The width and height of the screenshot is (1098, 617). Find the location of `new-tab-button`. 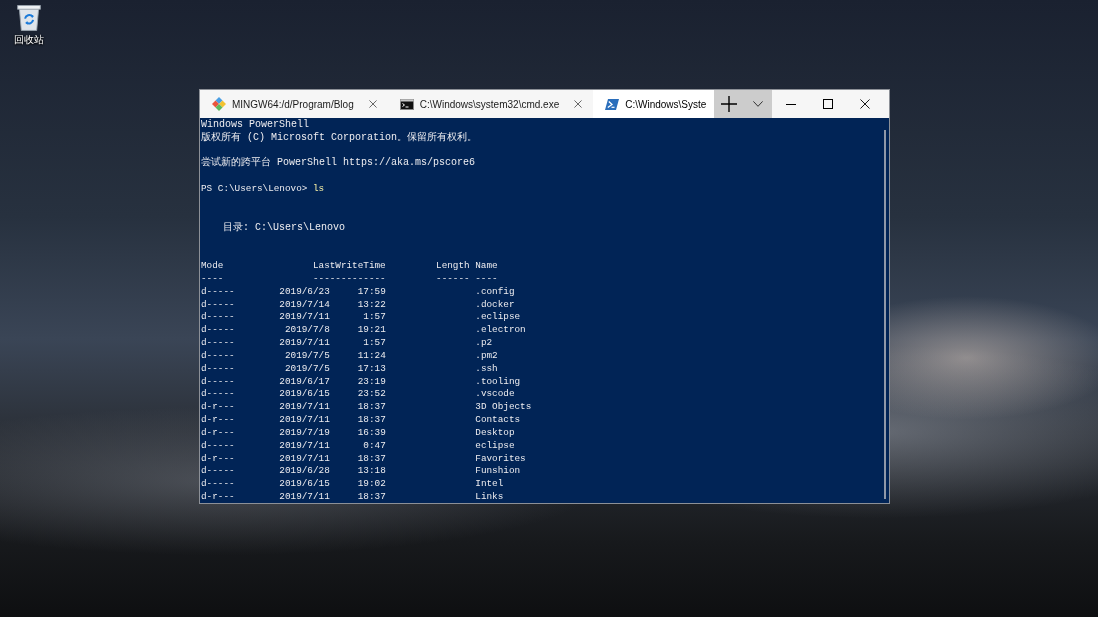

new-tab-button is located at coordinates (729, 104).